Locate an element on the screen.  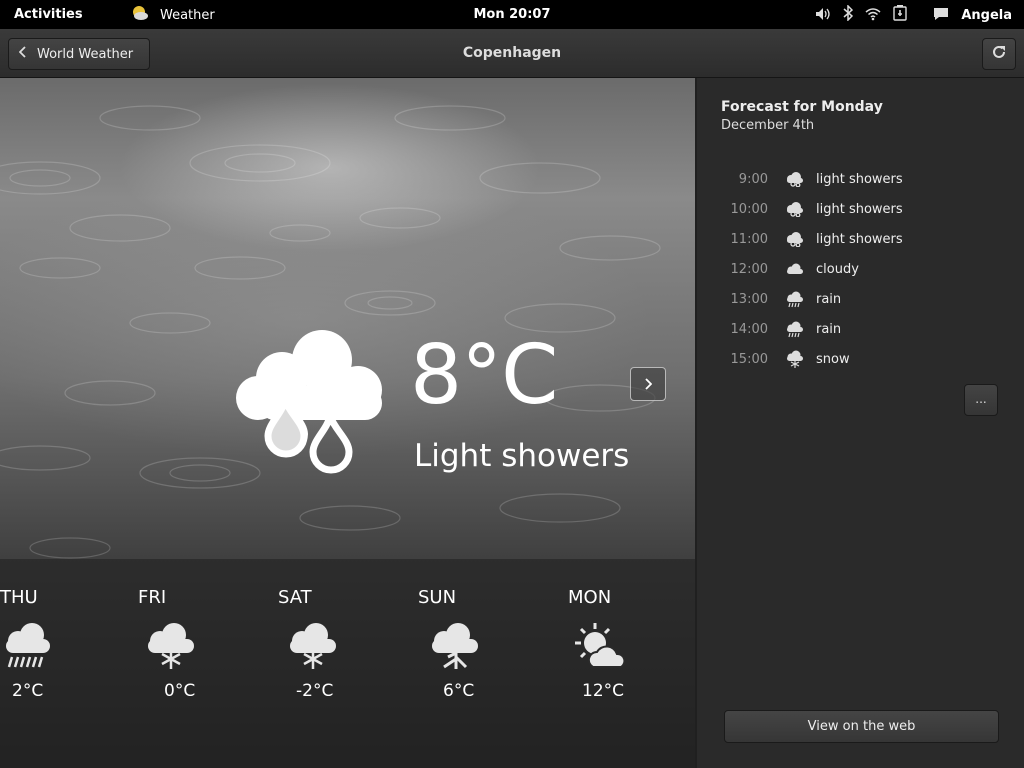
battery-icon is located at coordinates (900, 15).